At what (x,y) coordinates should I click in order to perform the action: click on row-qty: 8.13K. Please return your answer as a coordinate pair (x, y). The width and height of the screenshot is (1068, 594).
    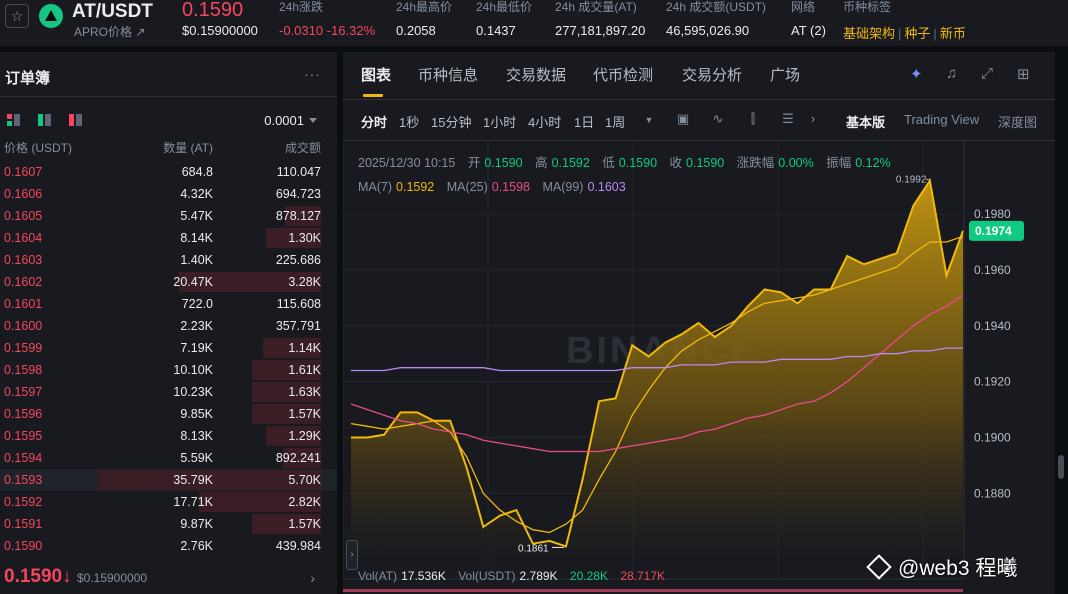
    Looking at the image, I should click on (196, 436).